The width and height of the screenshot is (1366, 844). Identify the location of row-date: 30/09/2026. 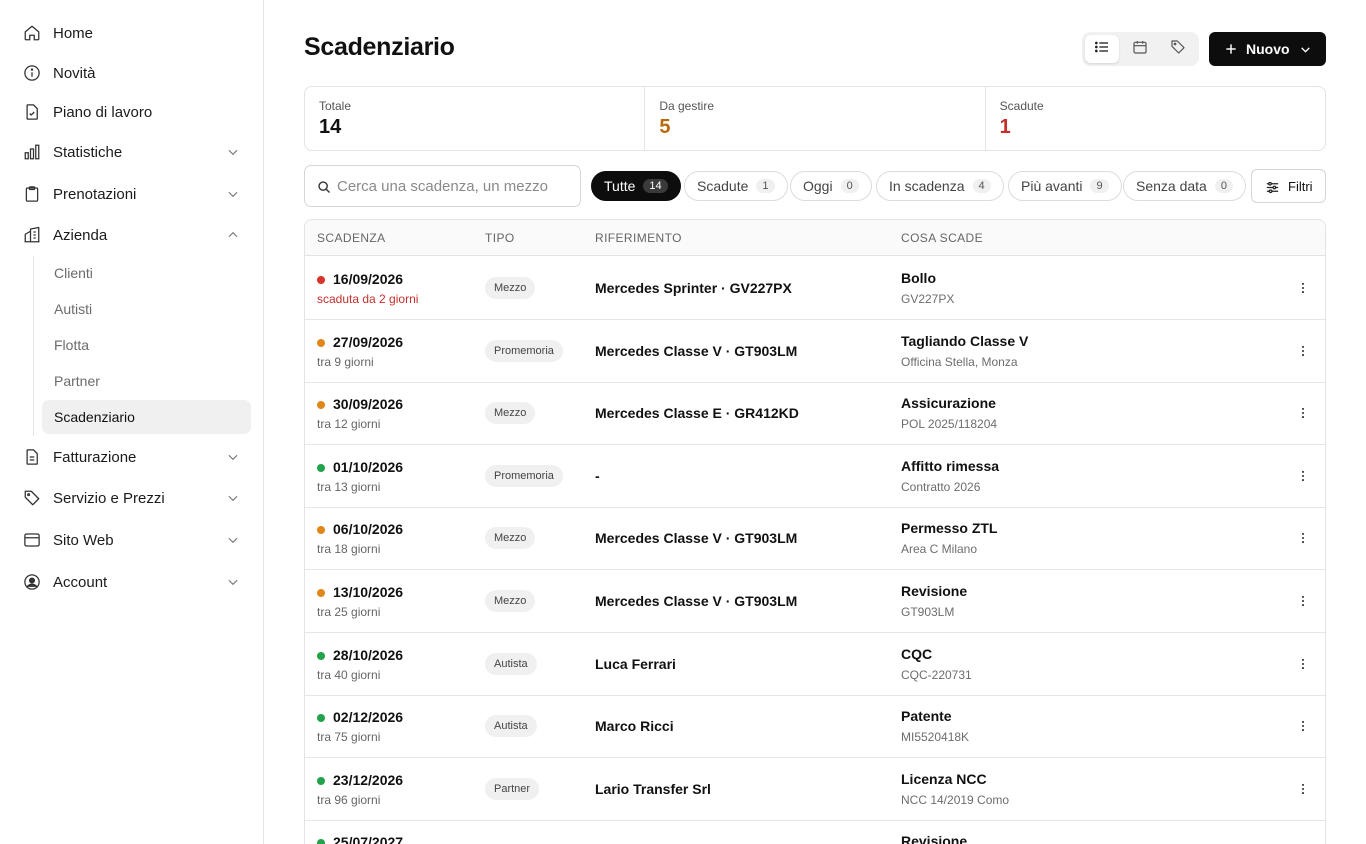
(368, 404).